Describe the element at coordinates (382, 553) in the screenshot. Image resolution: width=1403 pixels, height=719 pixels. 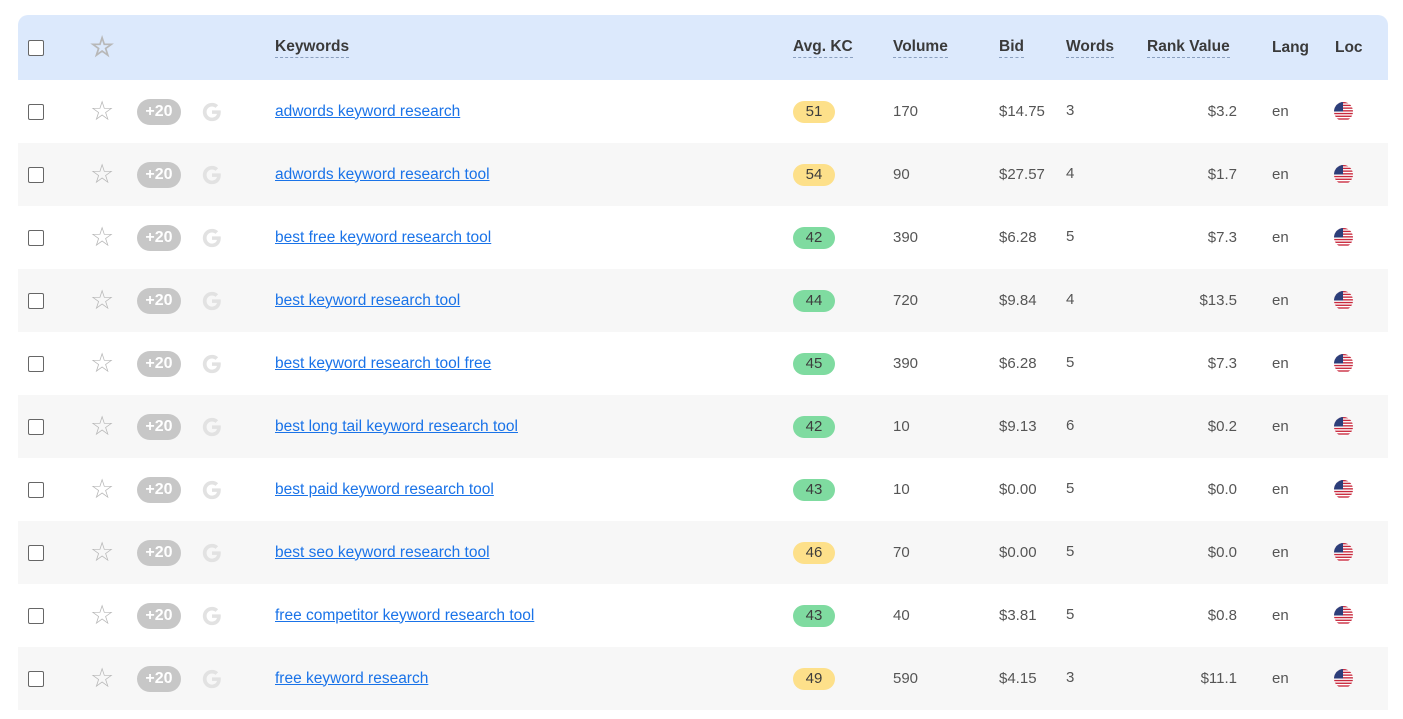
I see `keyword-link: best seo keyword research tool` at that location.